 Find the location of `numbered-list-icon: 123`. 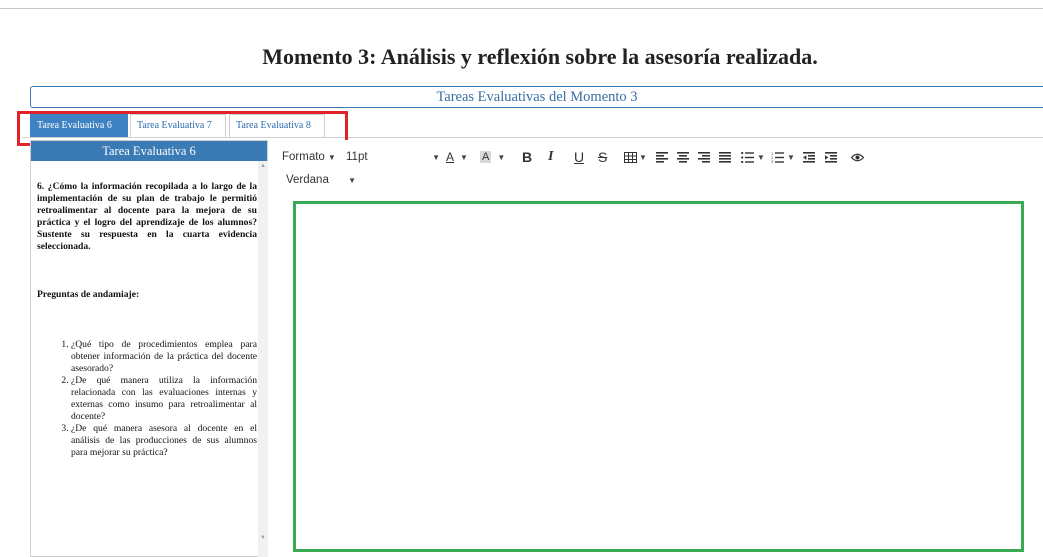

numbered-list-icon: 123 is located at coordinates (777, 157).